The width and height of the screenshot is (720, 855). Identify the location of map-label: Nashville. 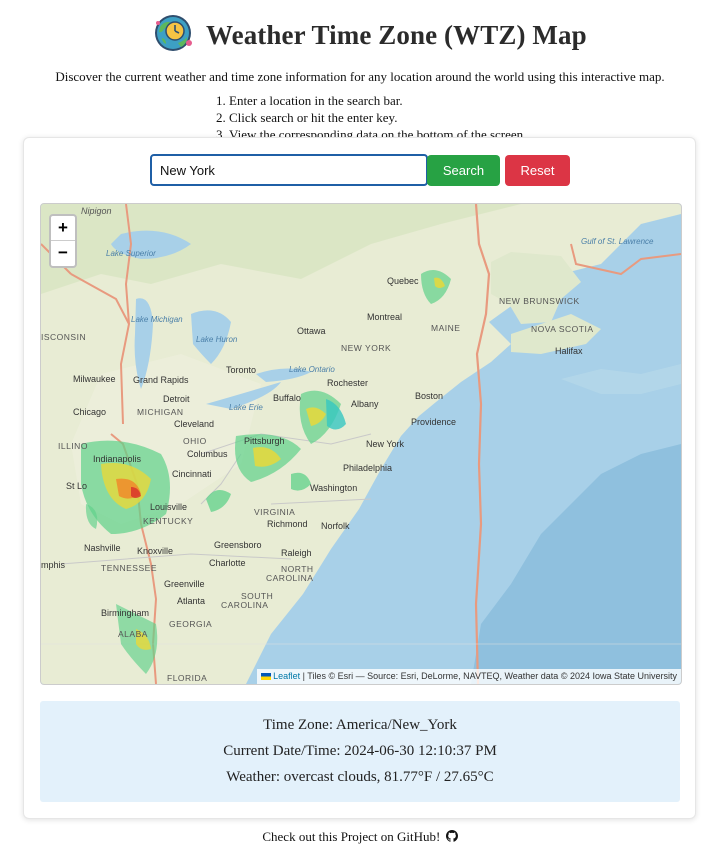
(102, 548).